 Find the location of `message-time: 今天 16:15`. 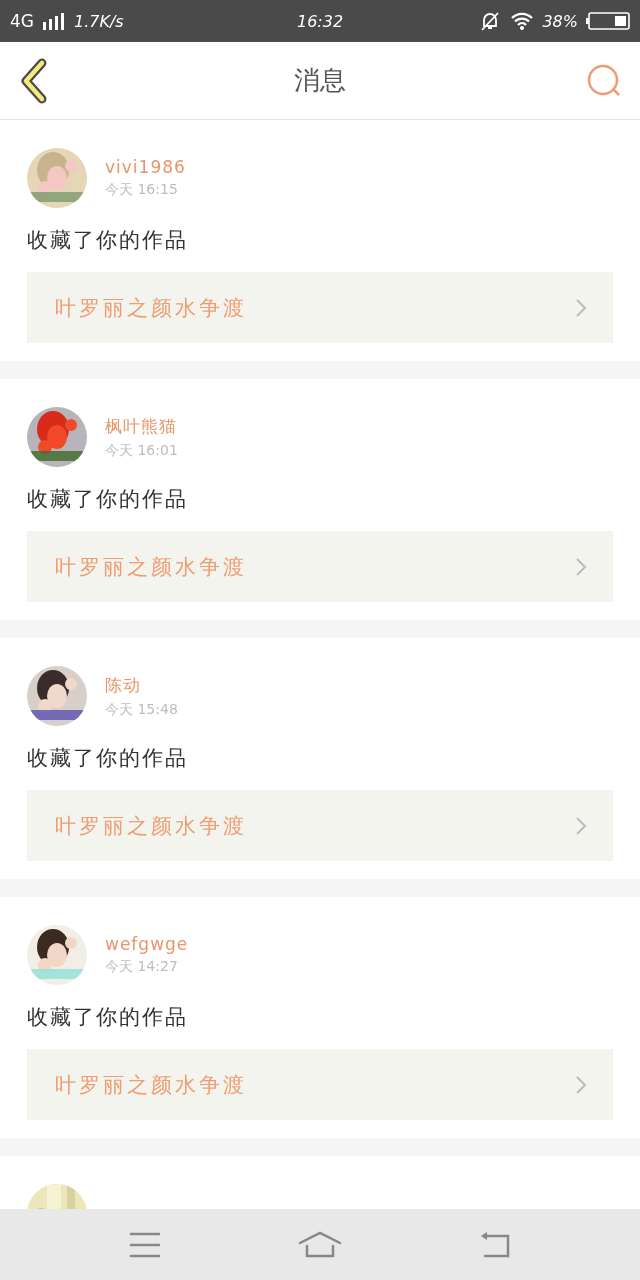

message-time: 今天 16:15 is located at coordinates (142, 190).